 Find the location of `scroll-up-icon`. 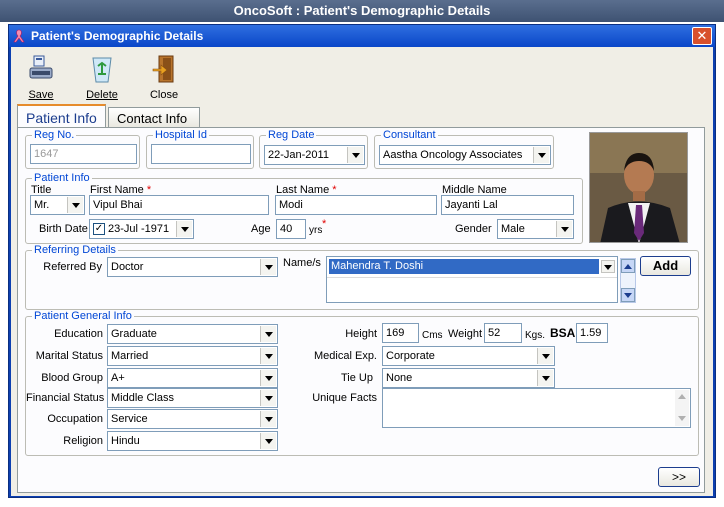

scroll-up-icon is located at coordinates (682, 396).